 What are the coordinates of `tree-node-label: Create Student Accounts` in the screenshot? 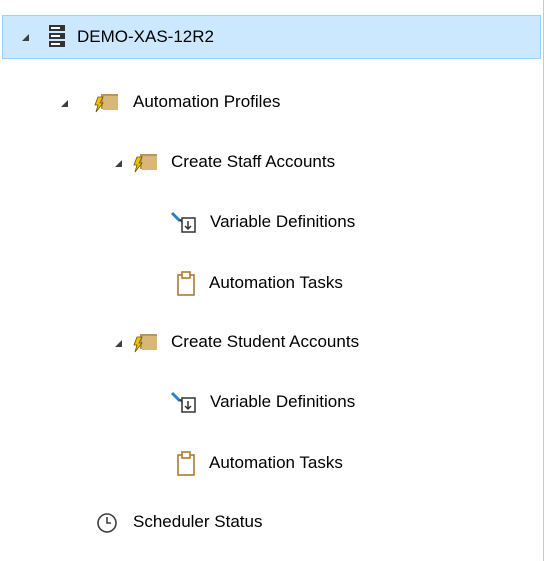 It's located at (265, 341).